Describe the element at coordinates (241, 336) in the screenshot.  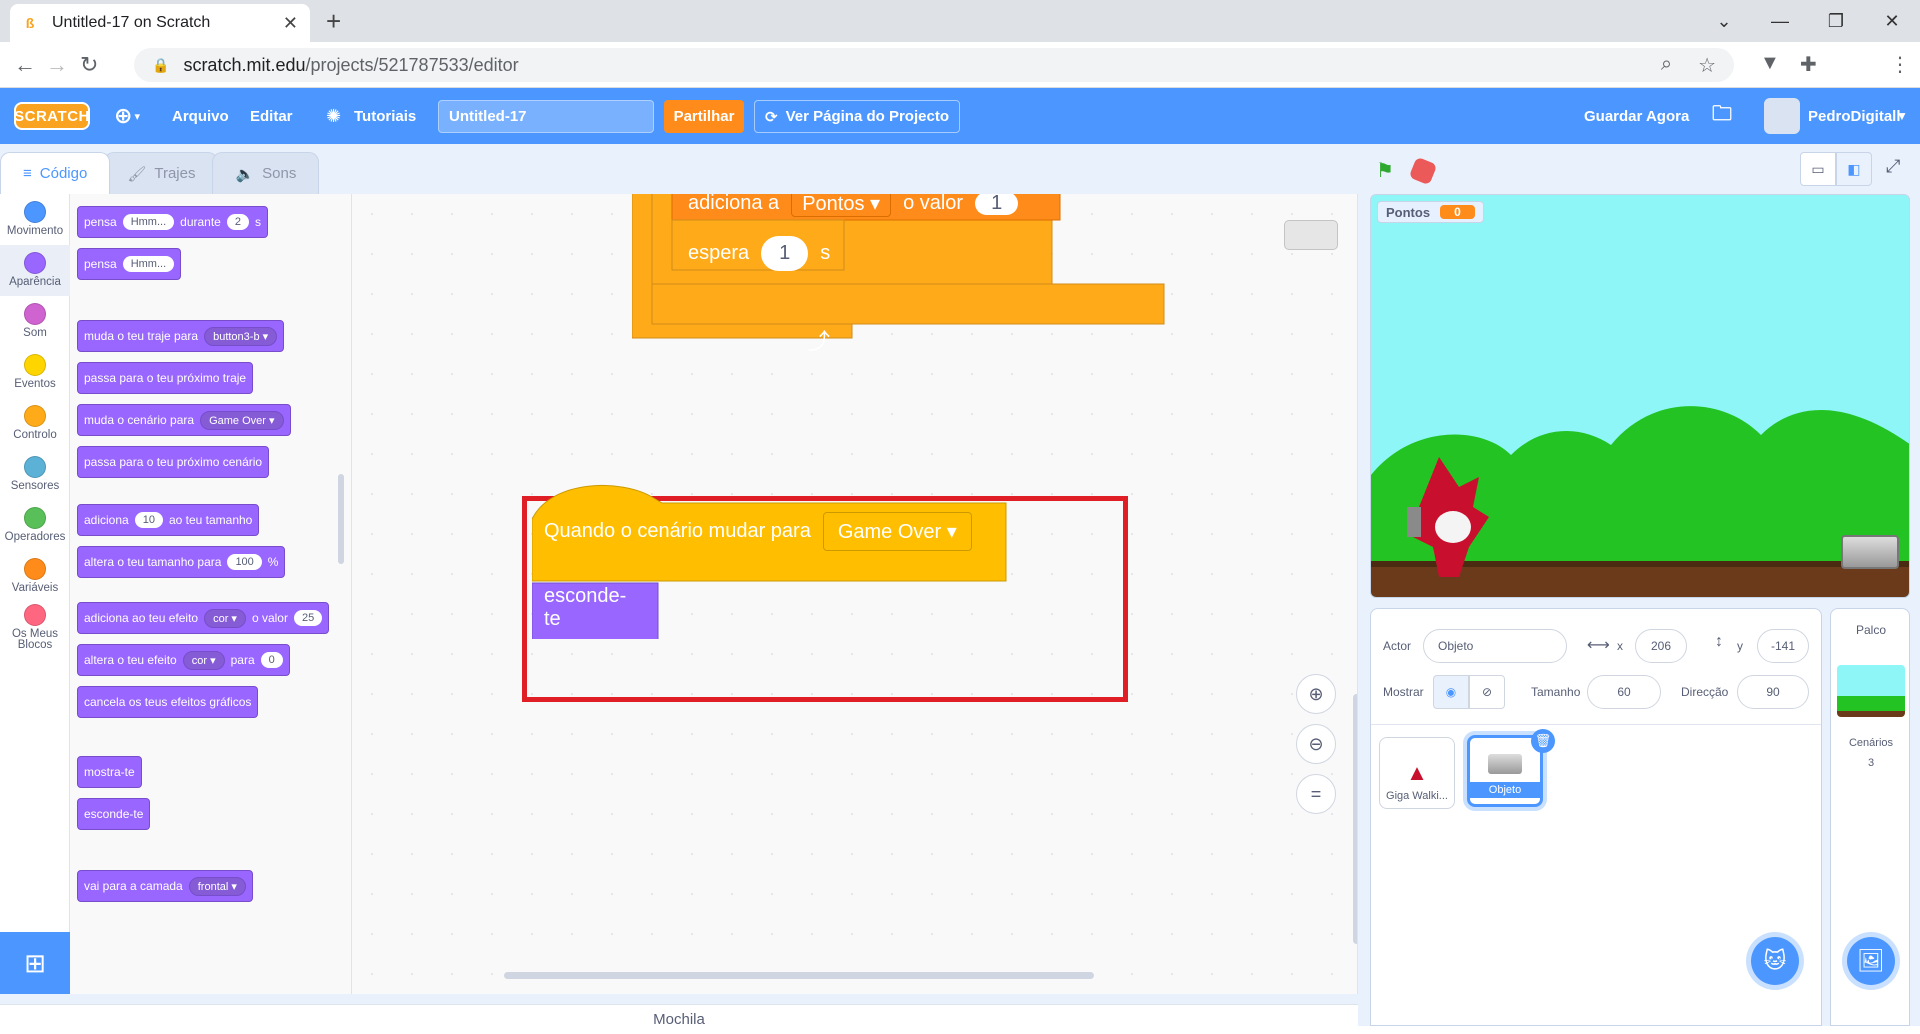
I see `block-dropdown: button3-b ▾` at that location.